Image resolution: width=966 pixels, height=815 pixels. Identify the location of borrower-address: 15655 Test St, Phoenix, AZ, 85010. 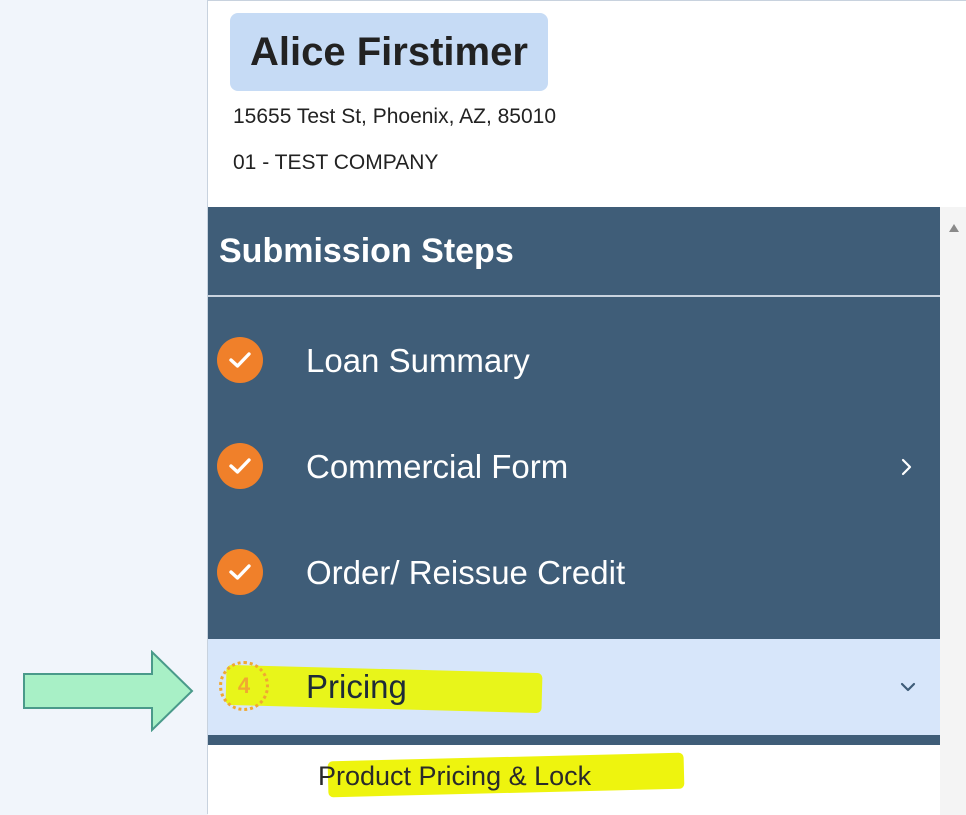
(395, 116).